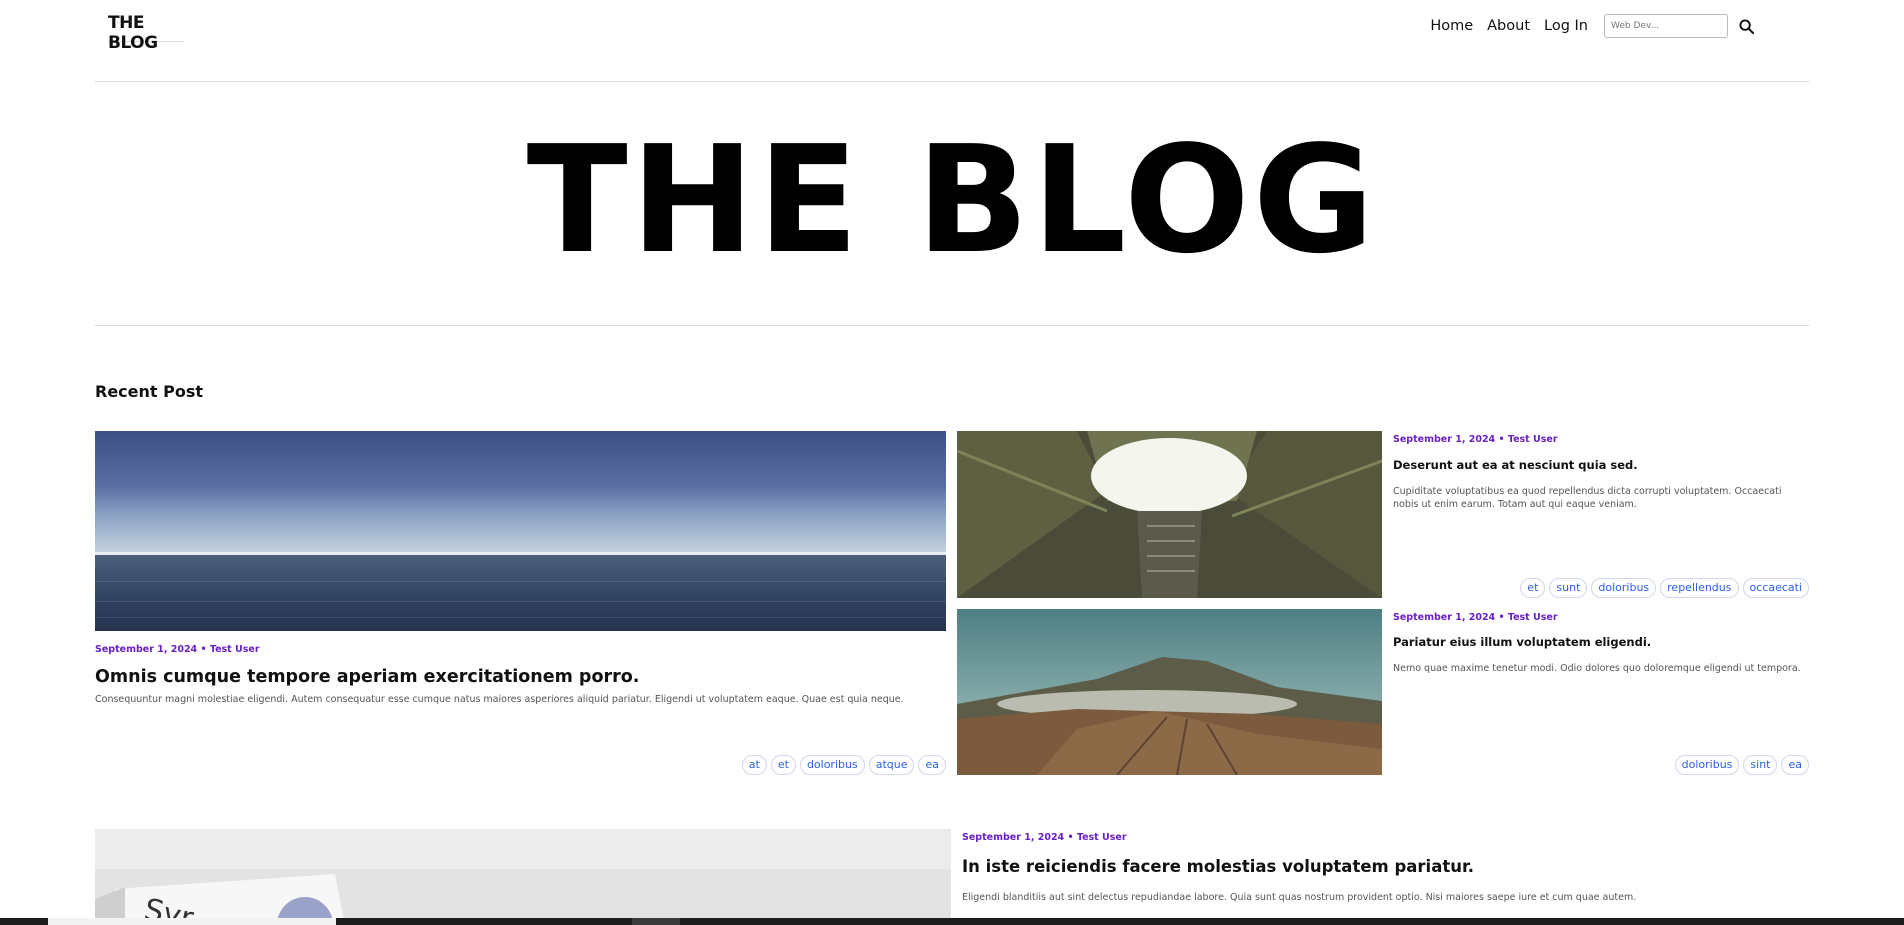 Image resolution: width=1904 pixels, height=925 pixels. Describe the element at coordinates (1775, 588) in the screenshot. I see `tag: occaecati` at that location.